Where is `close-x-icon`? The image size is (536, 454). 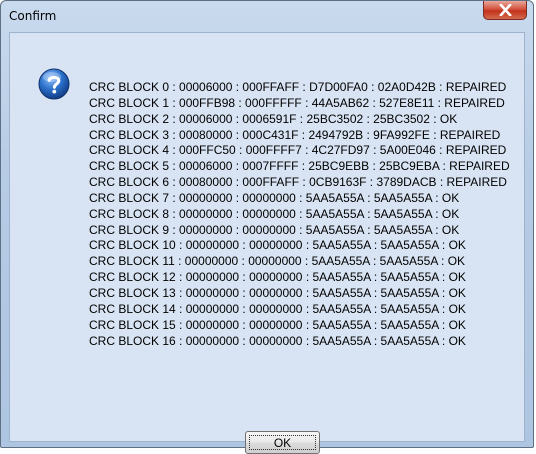 close-x-icon is located at coordinates (505, 10).